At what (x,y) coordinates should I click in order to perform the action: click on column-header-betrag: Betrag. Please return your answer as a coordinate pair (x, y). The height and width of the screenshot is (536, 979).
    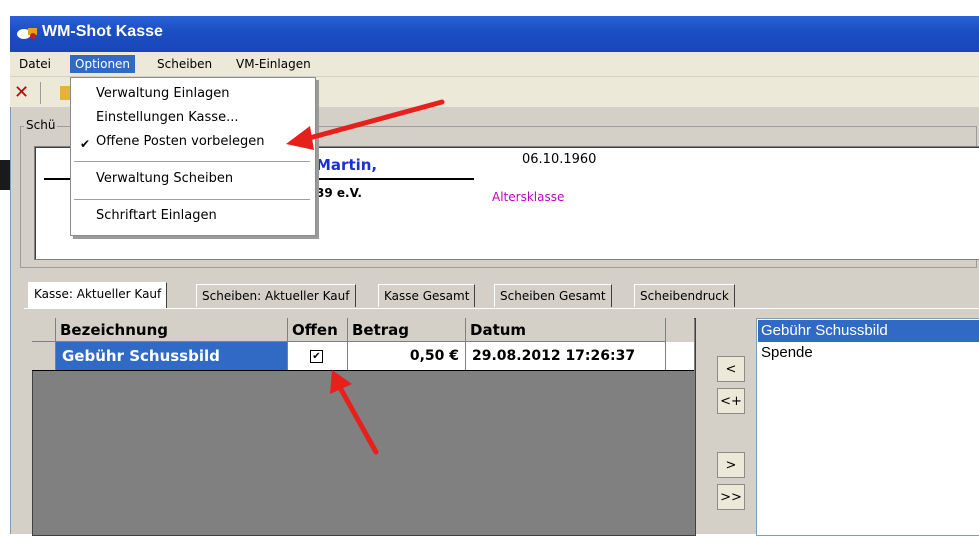
    Looking at the image, I should click on (407, 330).